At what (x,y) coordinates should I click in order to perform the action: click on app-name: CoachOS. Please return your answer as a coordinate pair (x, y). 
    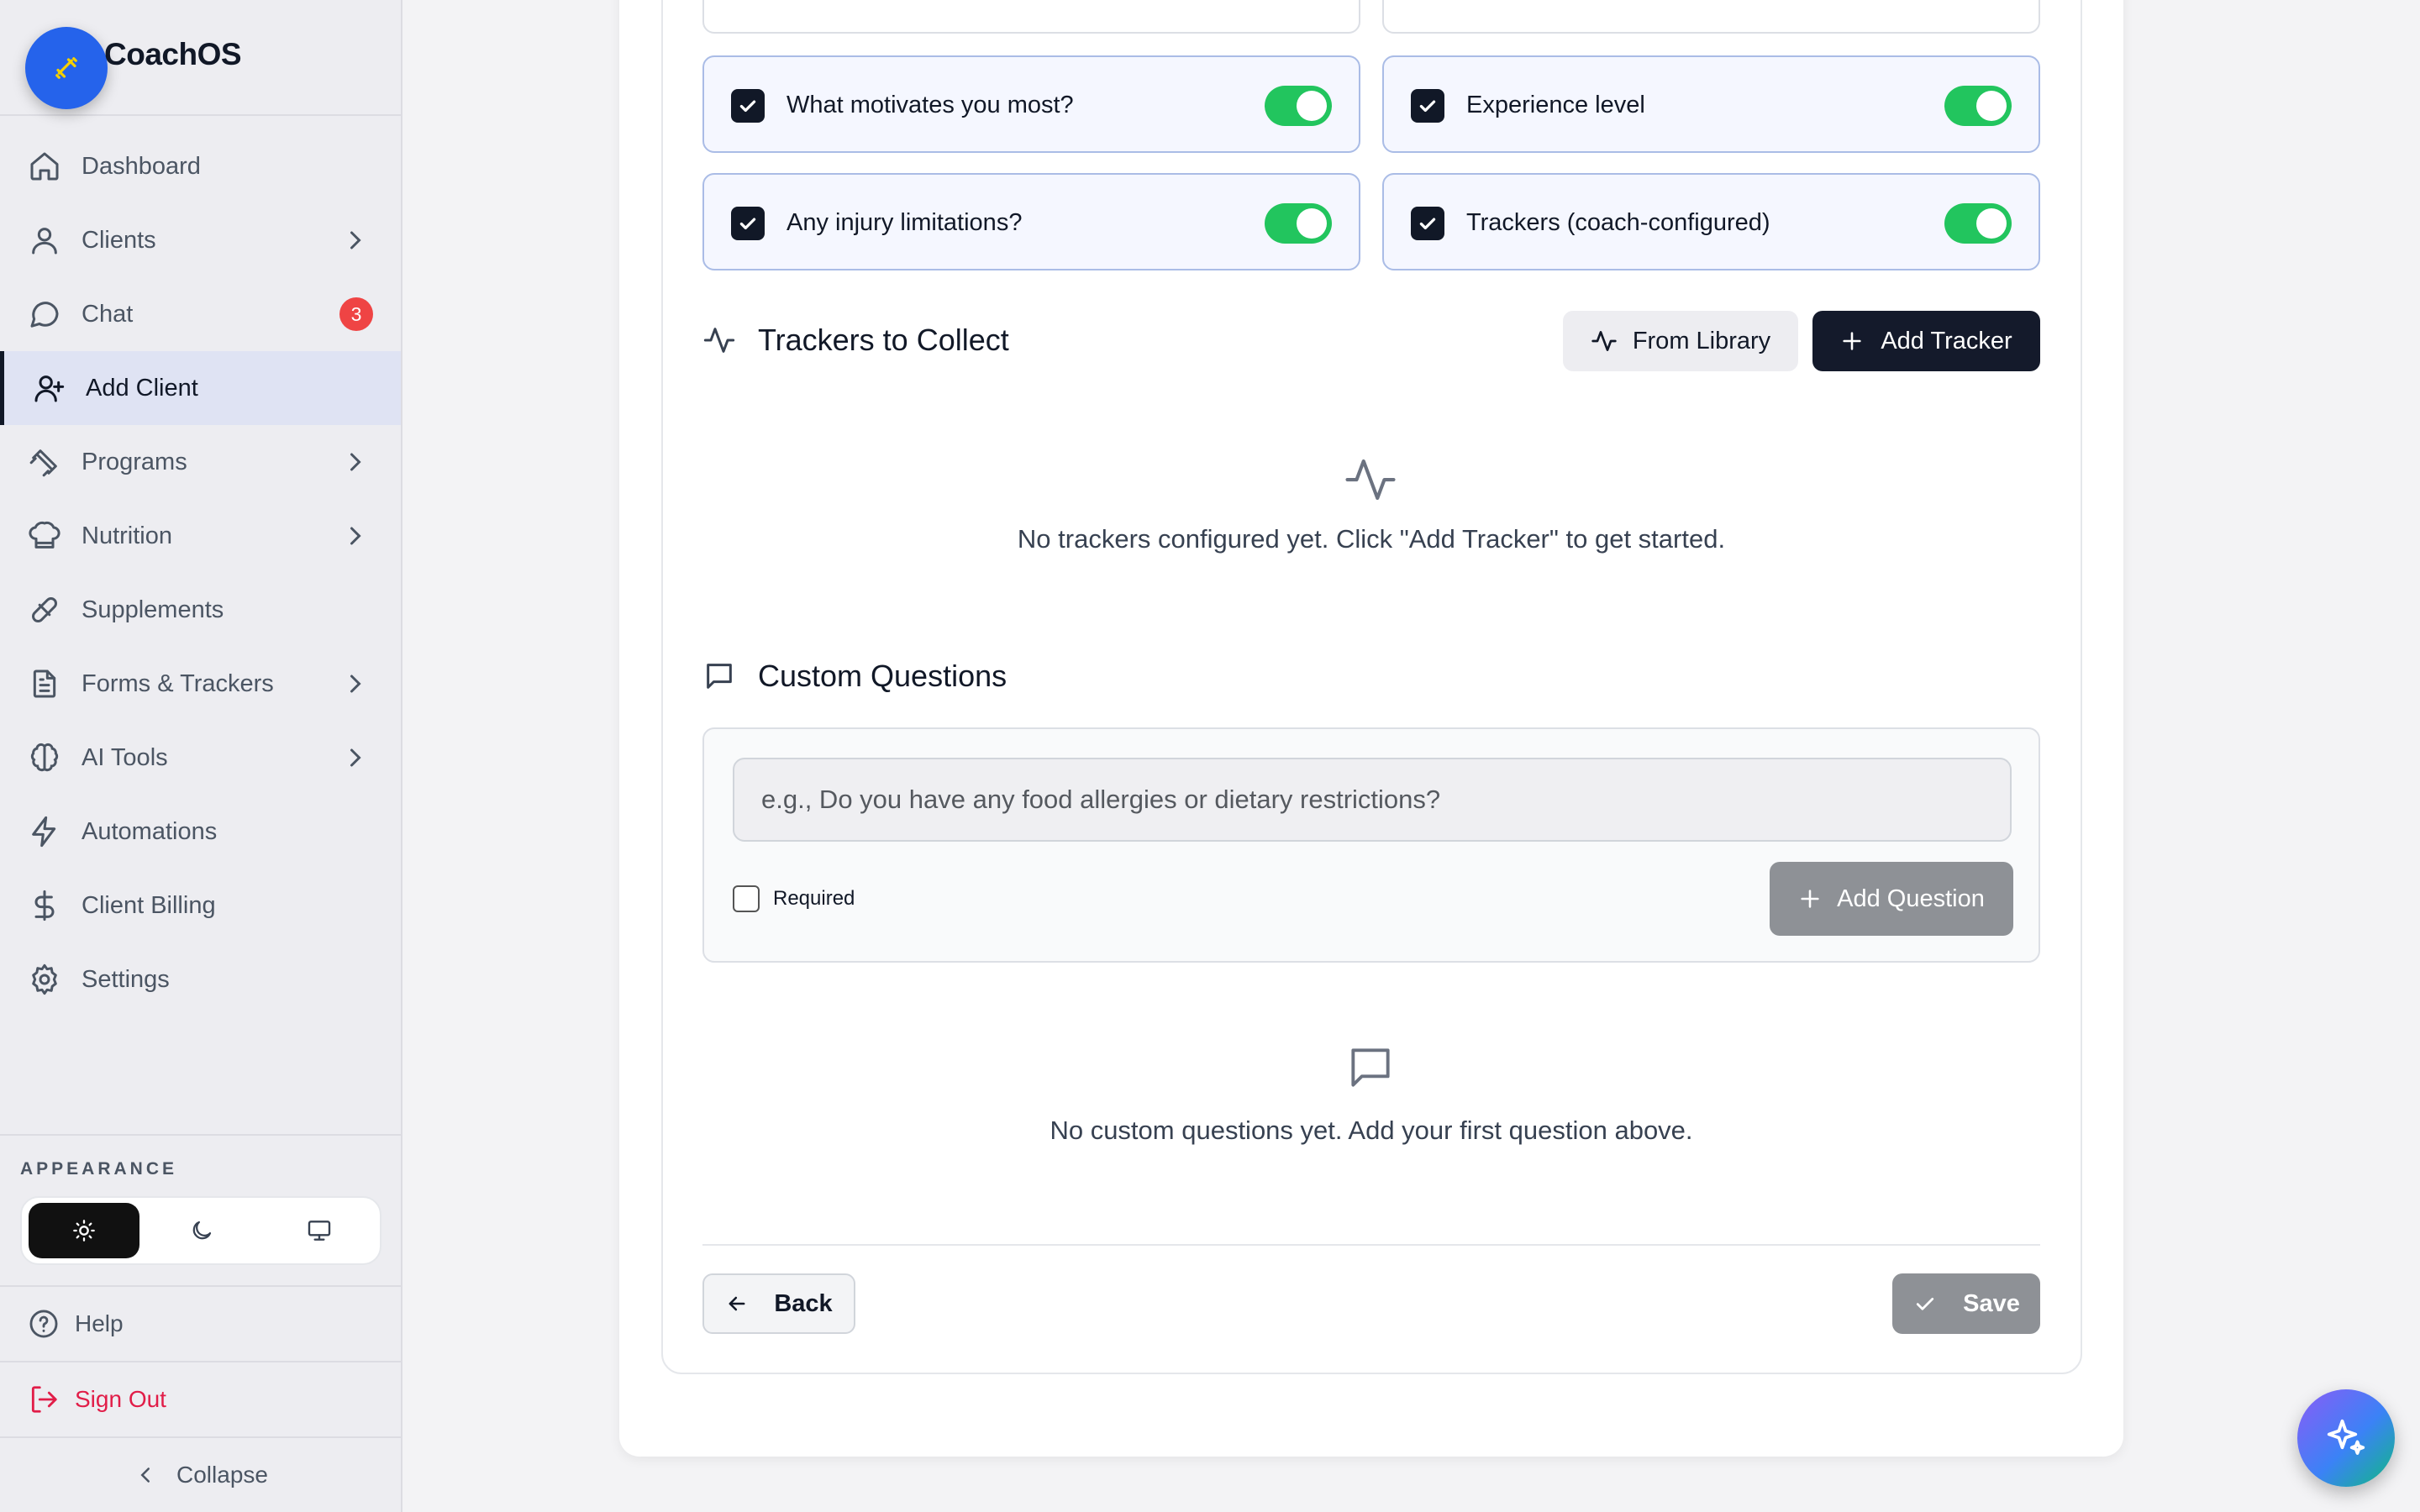
    Looking at the image, I should click on (173, 54).